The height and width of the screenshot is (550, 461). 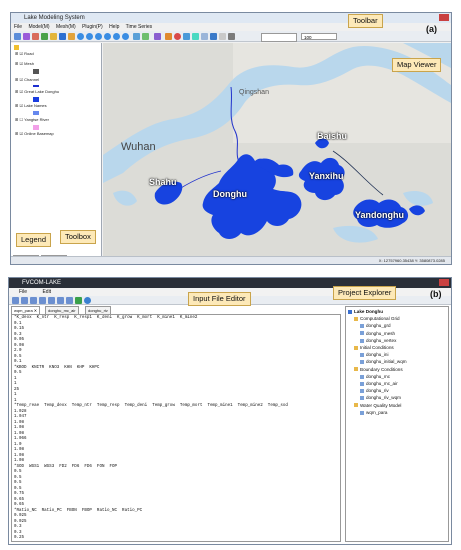 What do you see at coordinates (44, 36) in the screenshot?
I see `layer-icon` at bounding box center [44, 36].